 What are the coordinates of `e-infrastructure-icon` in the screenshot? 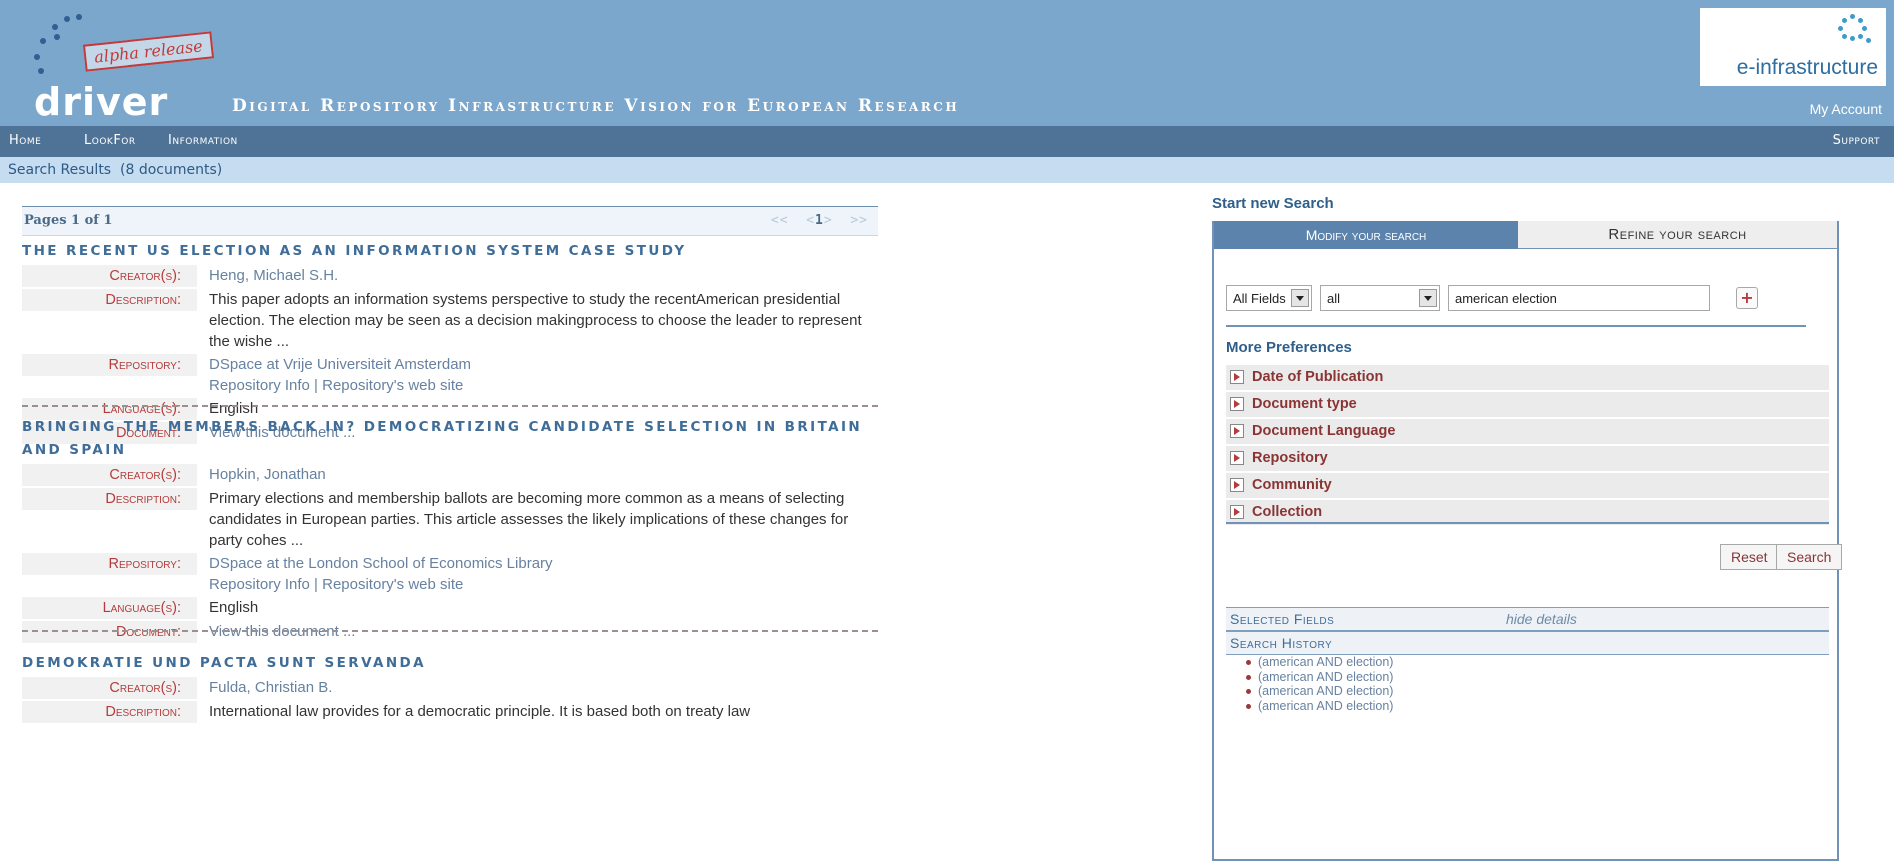 It's located at (1854, 30).